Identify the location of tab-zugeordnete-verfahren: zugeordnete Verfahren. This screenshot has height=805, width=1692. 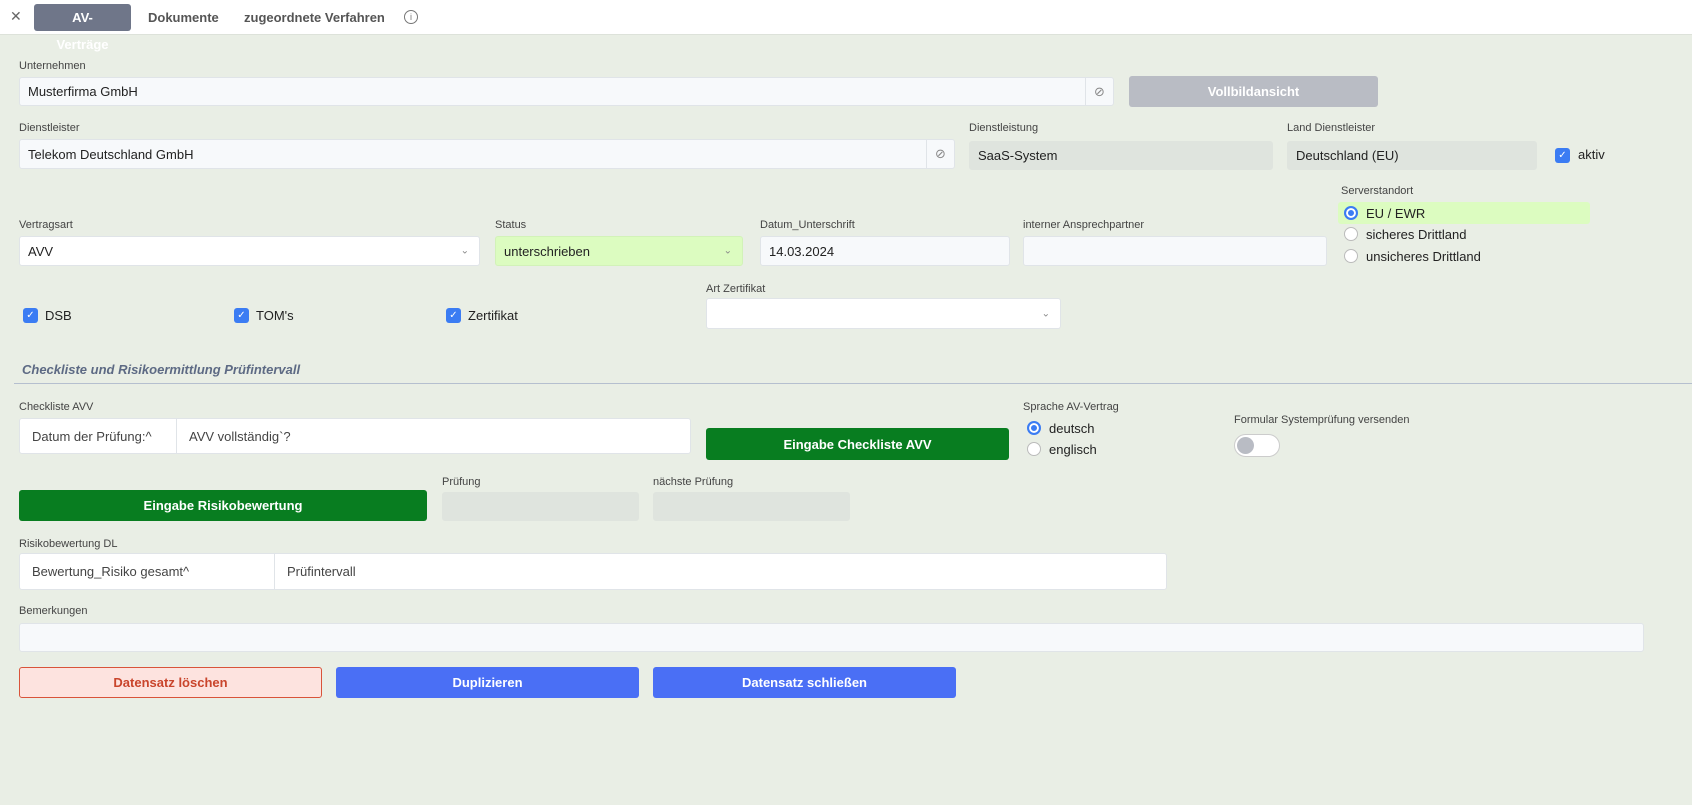
(314, 17).